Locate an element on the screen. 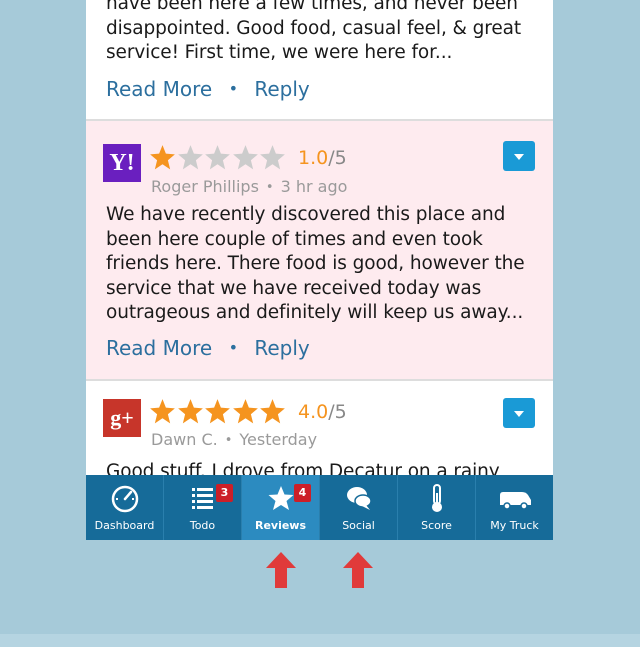  tab-label: Reviews is located at coordinates (280, 525).